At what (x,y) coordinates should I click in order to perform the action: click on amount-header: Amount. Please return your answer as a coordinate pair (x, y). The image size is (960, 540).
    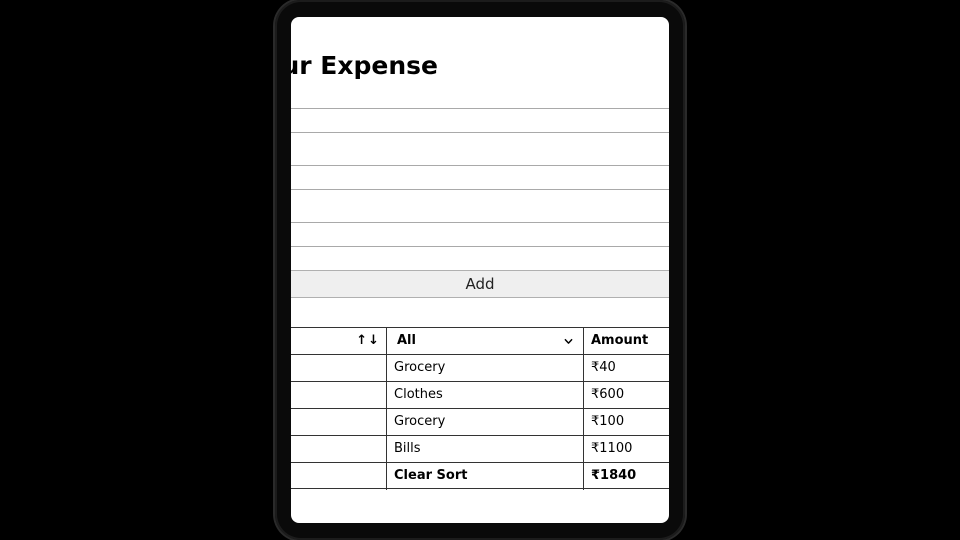
    Looking at the image, I should click on (620, 340).